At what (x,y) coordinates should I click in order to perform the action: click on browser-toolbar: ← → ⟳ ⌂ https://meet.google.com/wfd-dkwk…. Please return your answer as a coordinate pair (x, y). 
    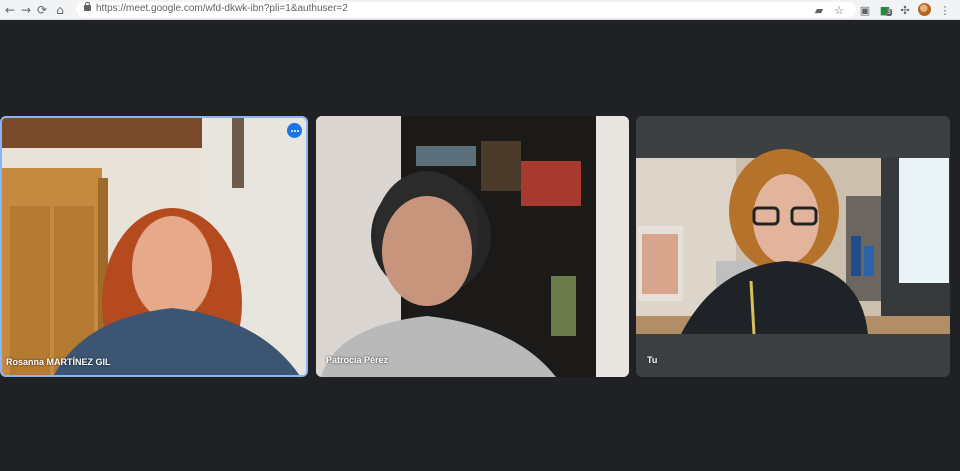
    Looking at the image, I should click on (480, 10).